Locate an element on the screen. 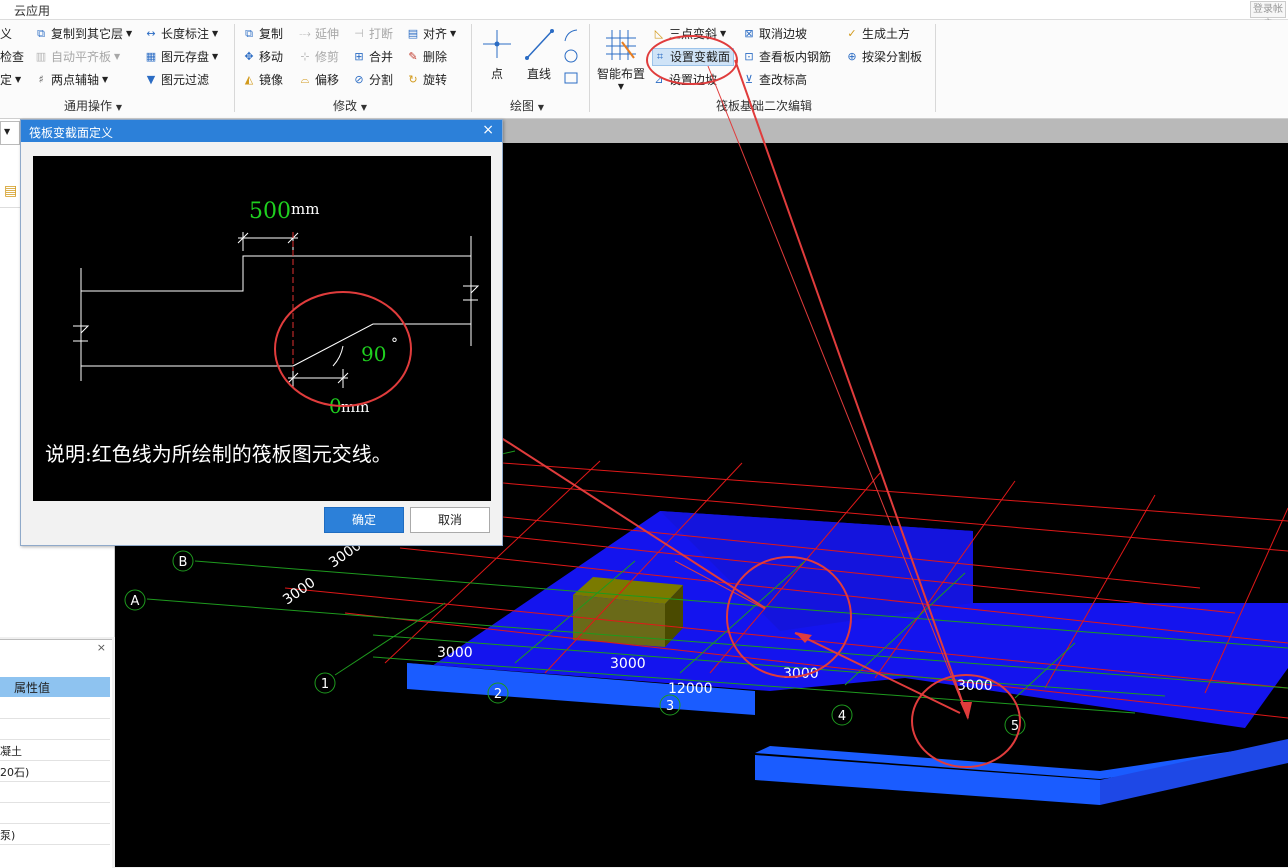  top-width-unit: mm is located at coordinates (305, 209).